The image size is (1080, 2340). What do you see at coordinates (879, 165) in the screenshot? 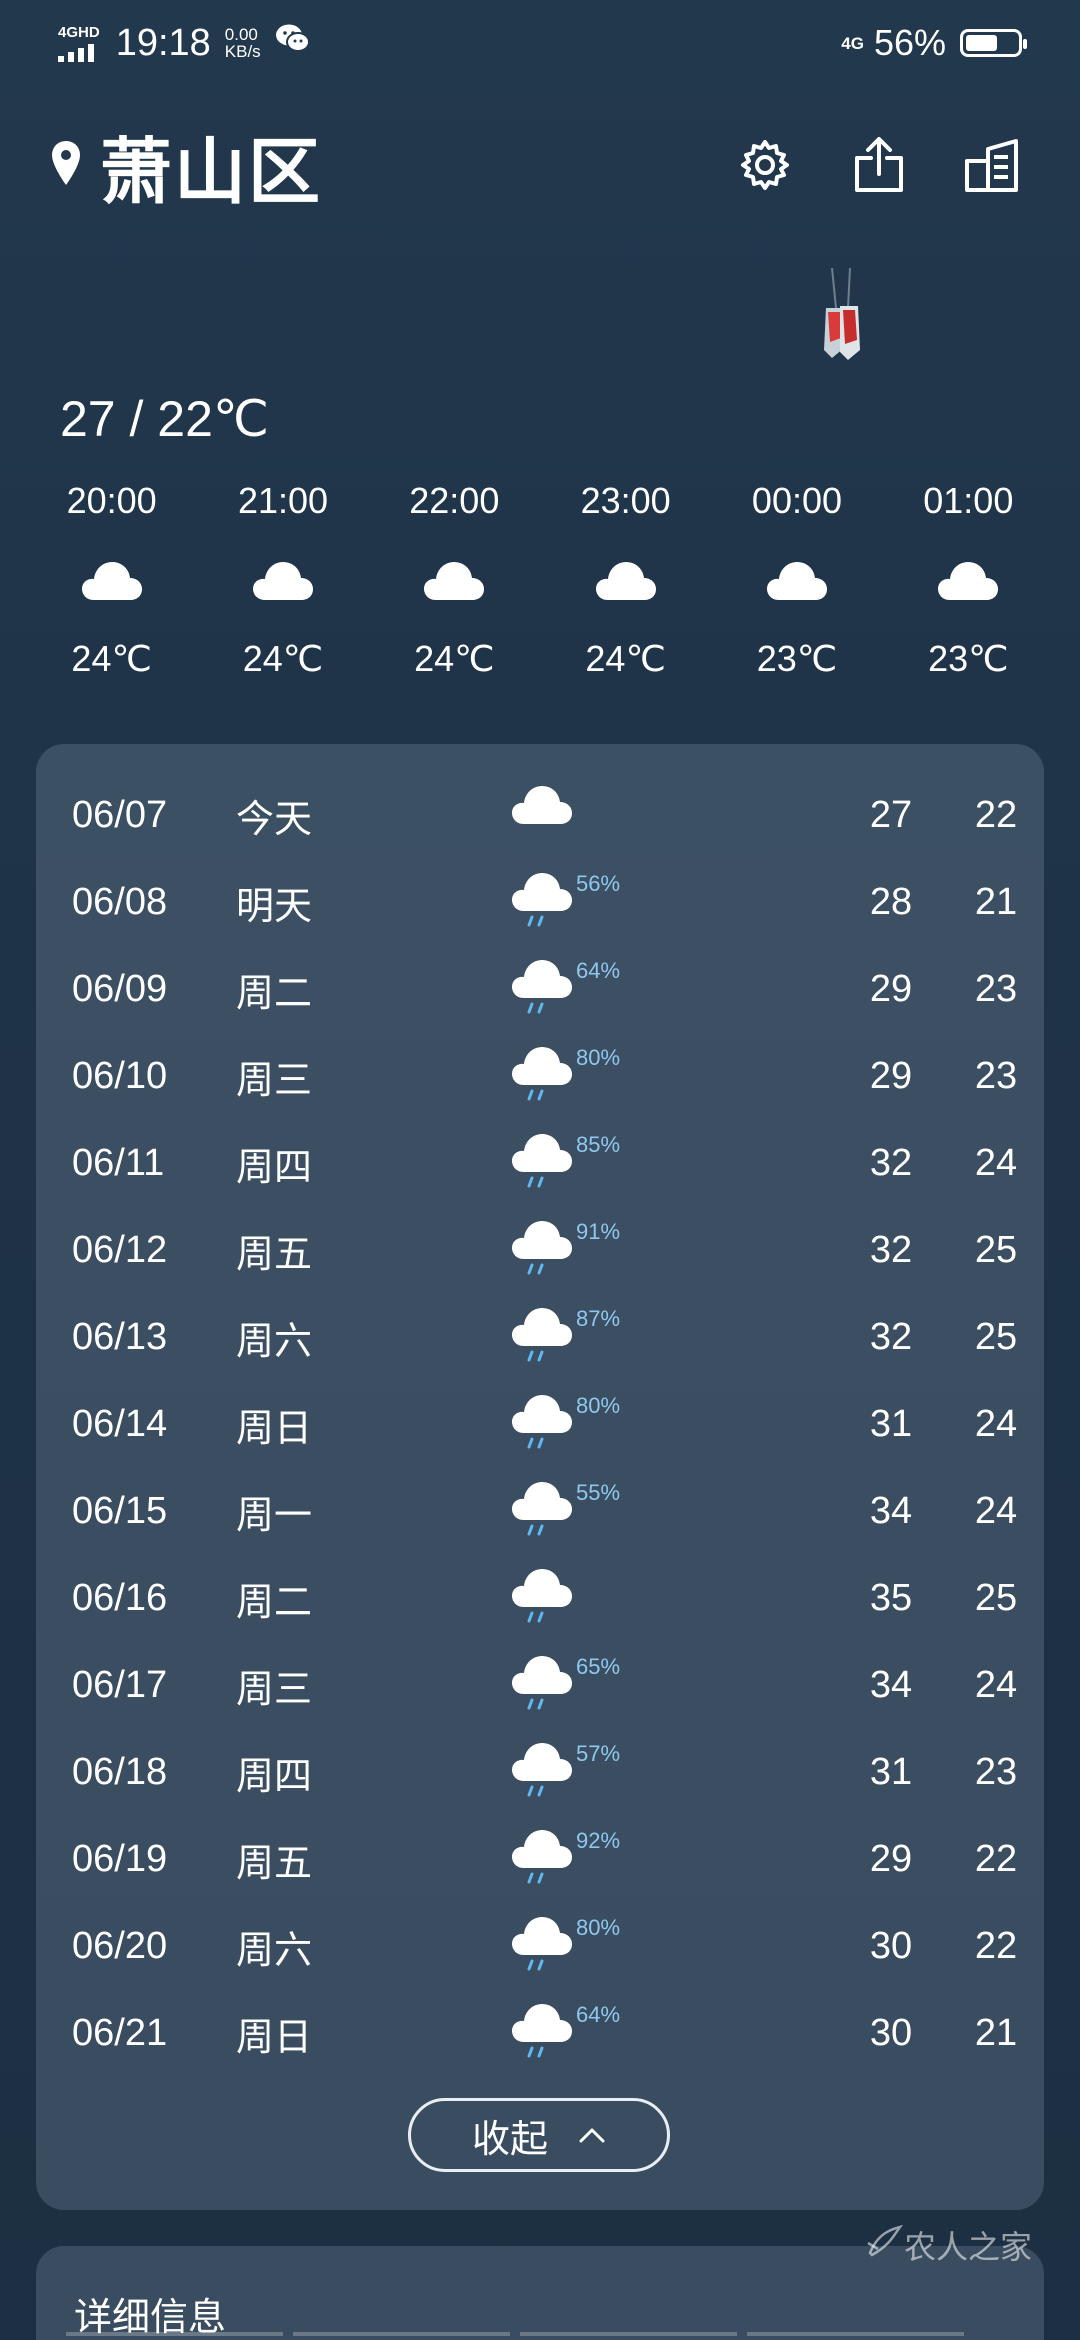
I see `share-icon` at bounding box center [879, 165].